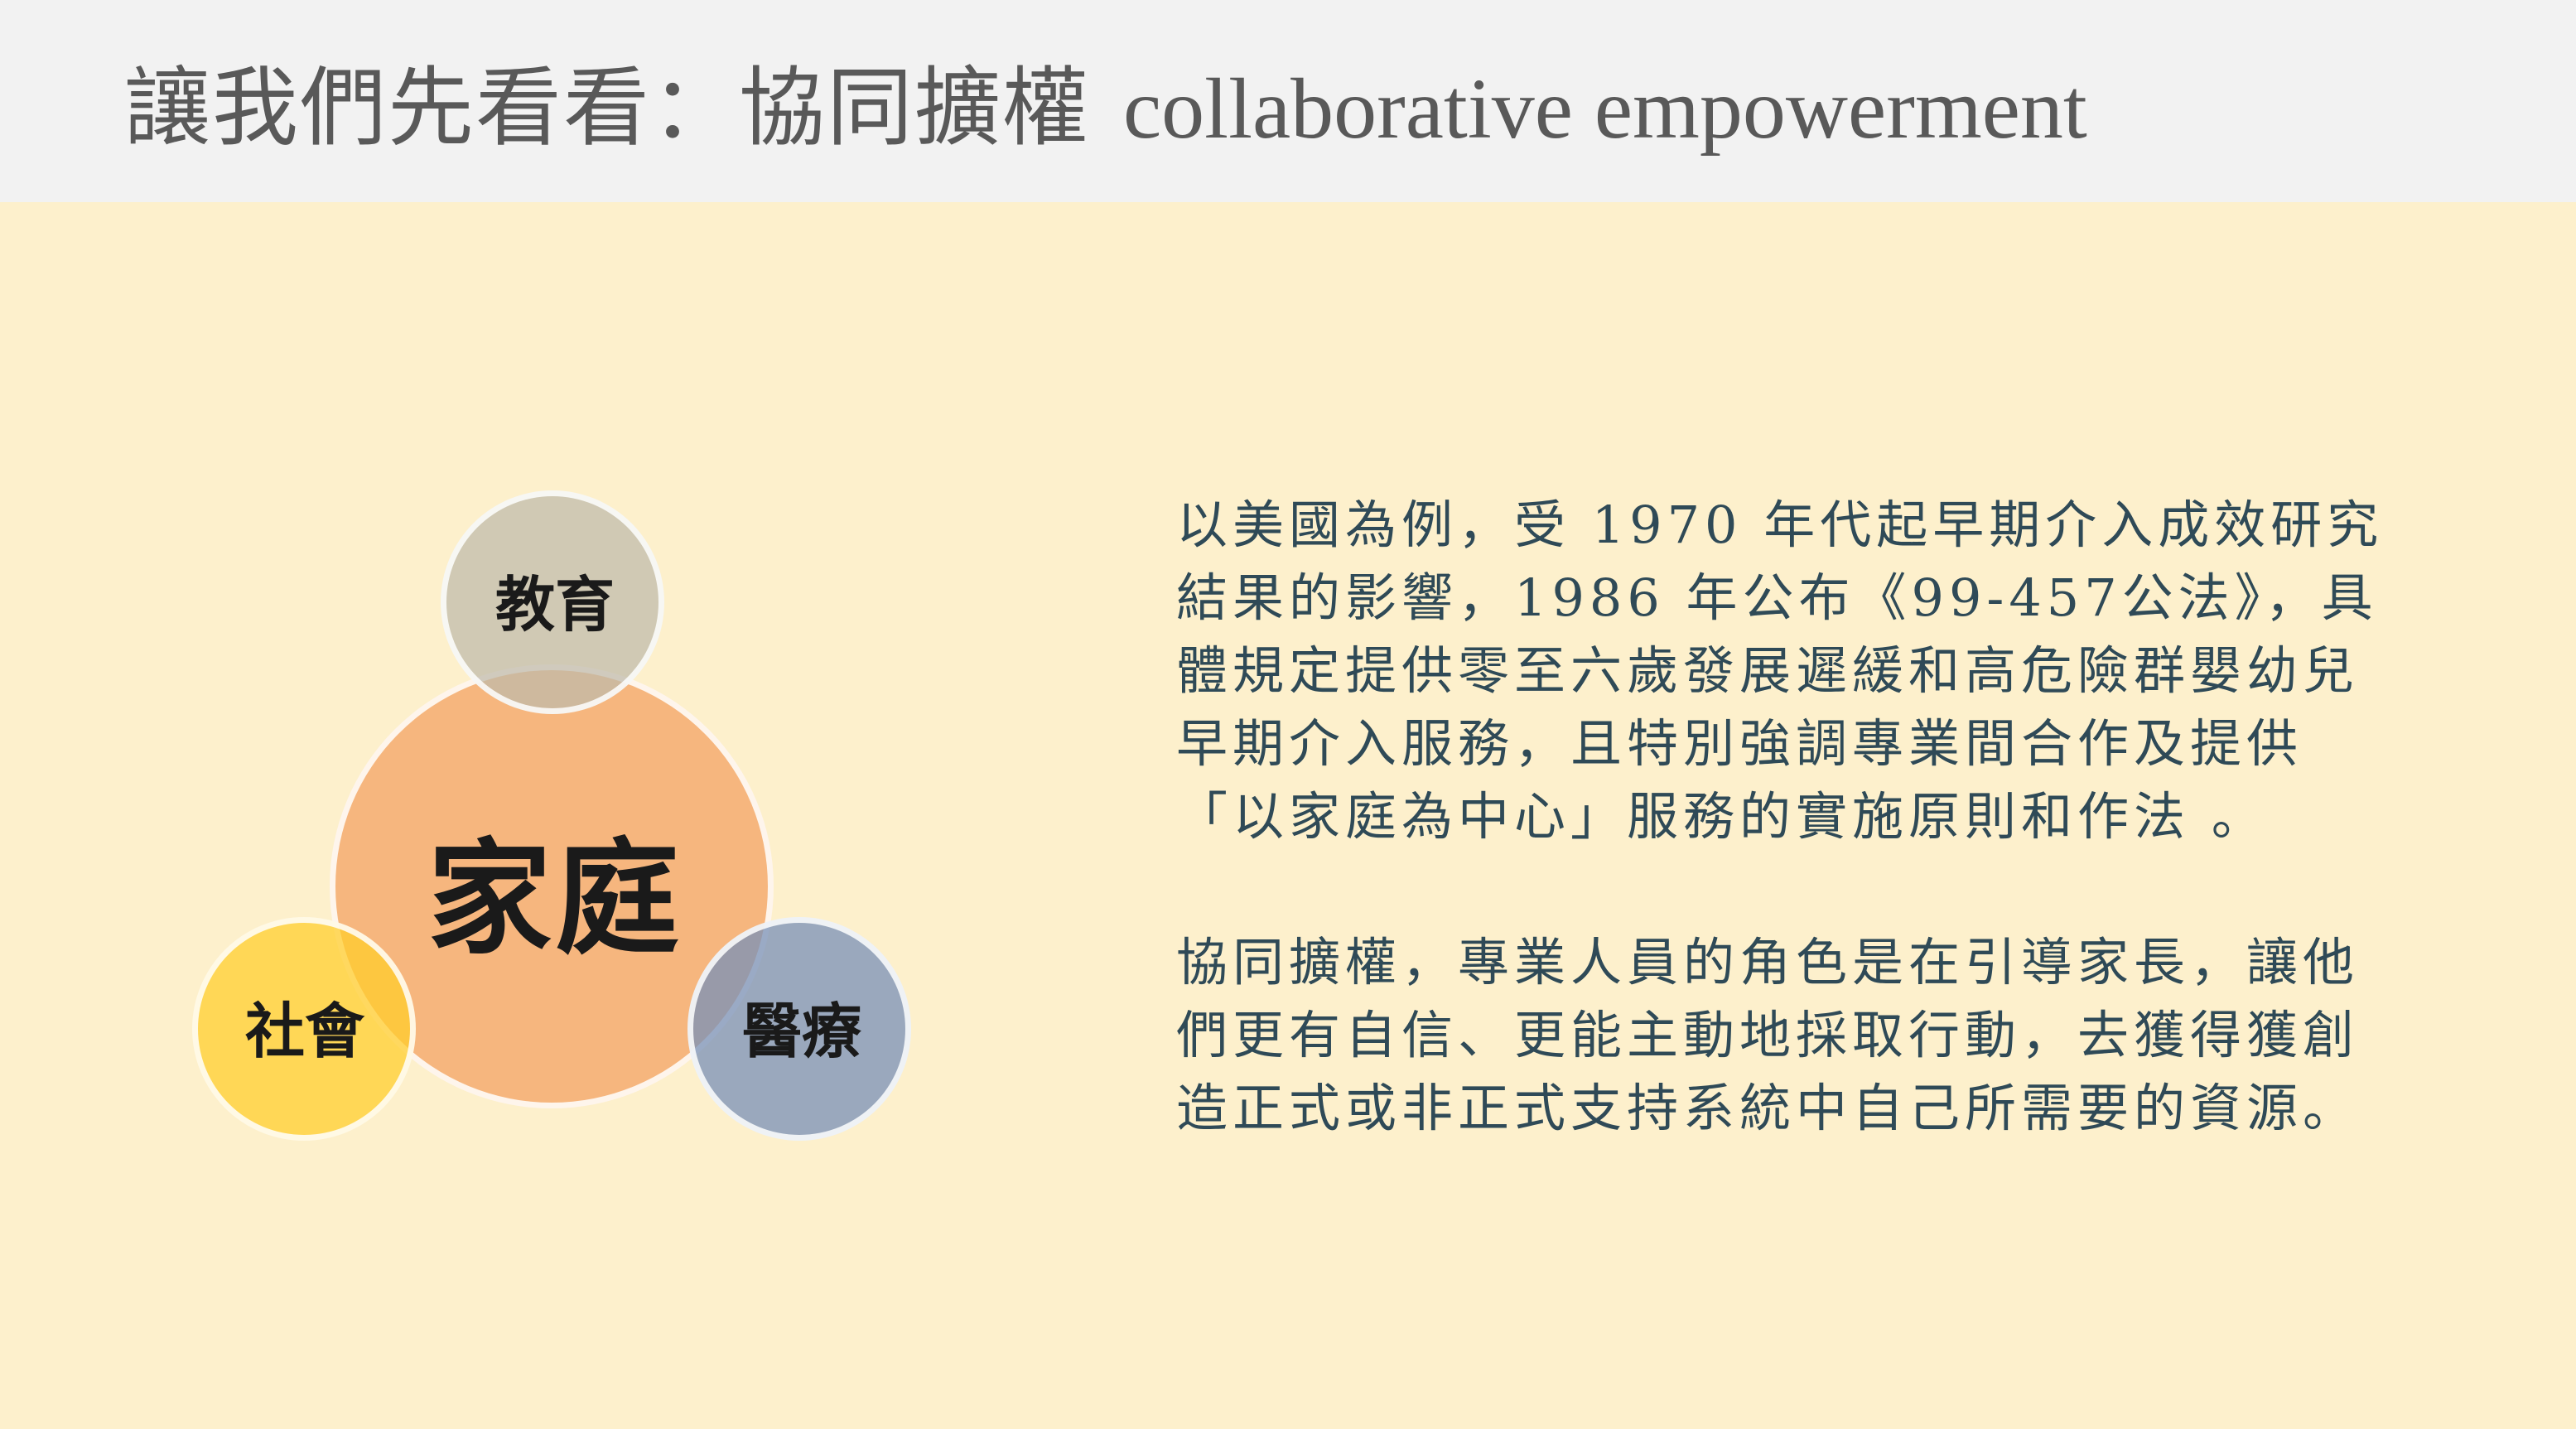  What do you see at coordinates (801, 1031) in the screenshot?
I see `medical-label: 醫療` at bounding box center [801, 1031].